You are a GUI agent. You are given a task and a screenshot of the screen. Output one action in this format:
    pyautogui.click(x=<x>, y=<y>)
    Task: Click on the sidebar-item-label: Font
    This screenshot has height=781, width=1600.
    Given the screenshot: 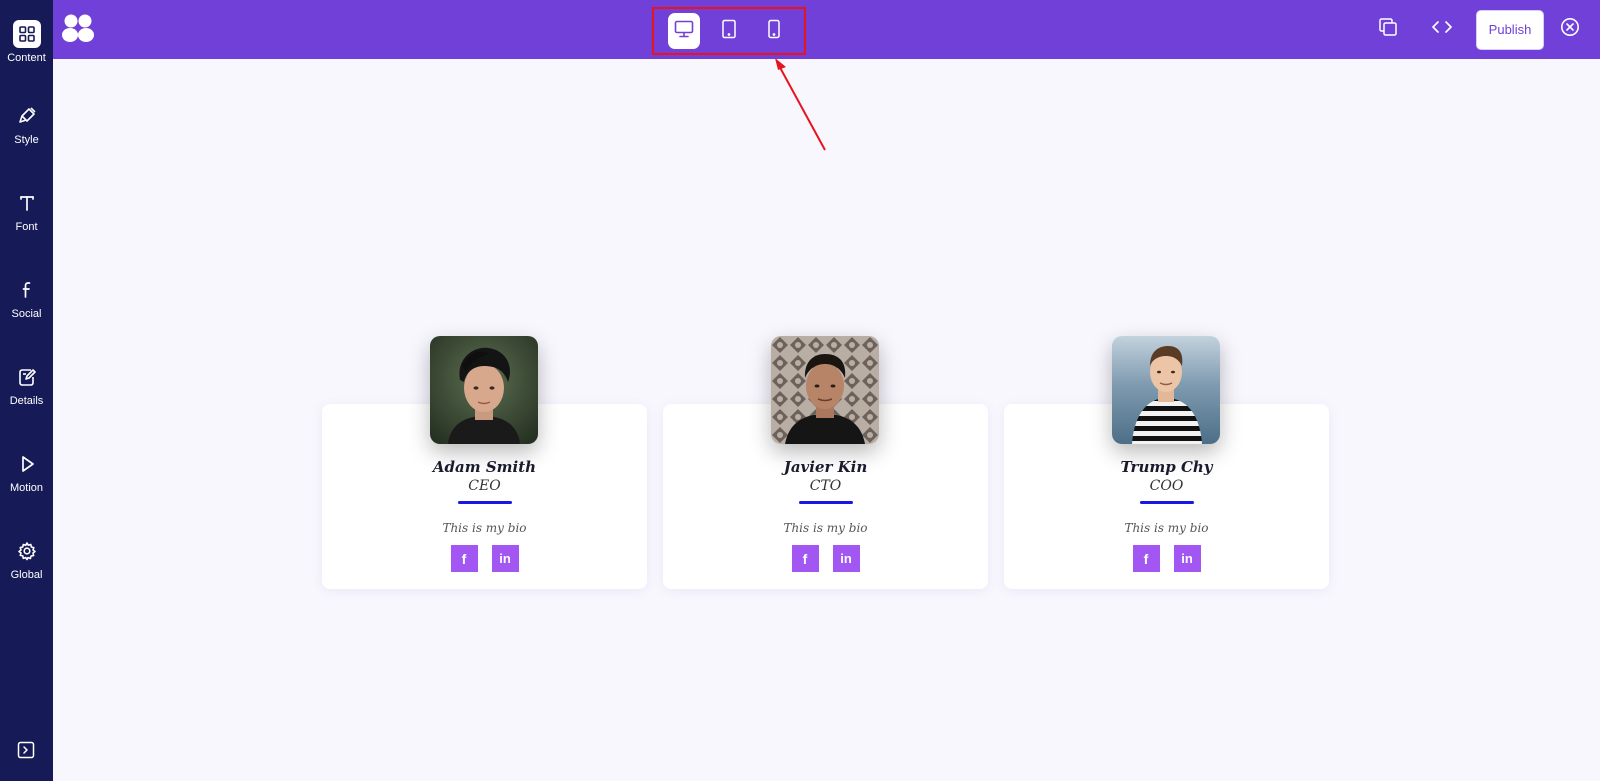 What is the action you would take?
    pyautogui.click(x=26, y=226)
    